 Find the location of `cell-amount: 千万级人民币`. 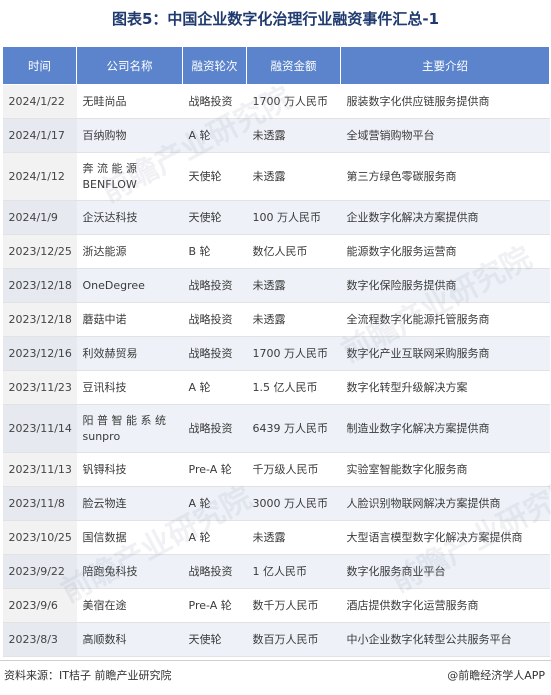

cell-amount: 千万级人民币 is located at coordinates (293, 469).